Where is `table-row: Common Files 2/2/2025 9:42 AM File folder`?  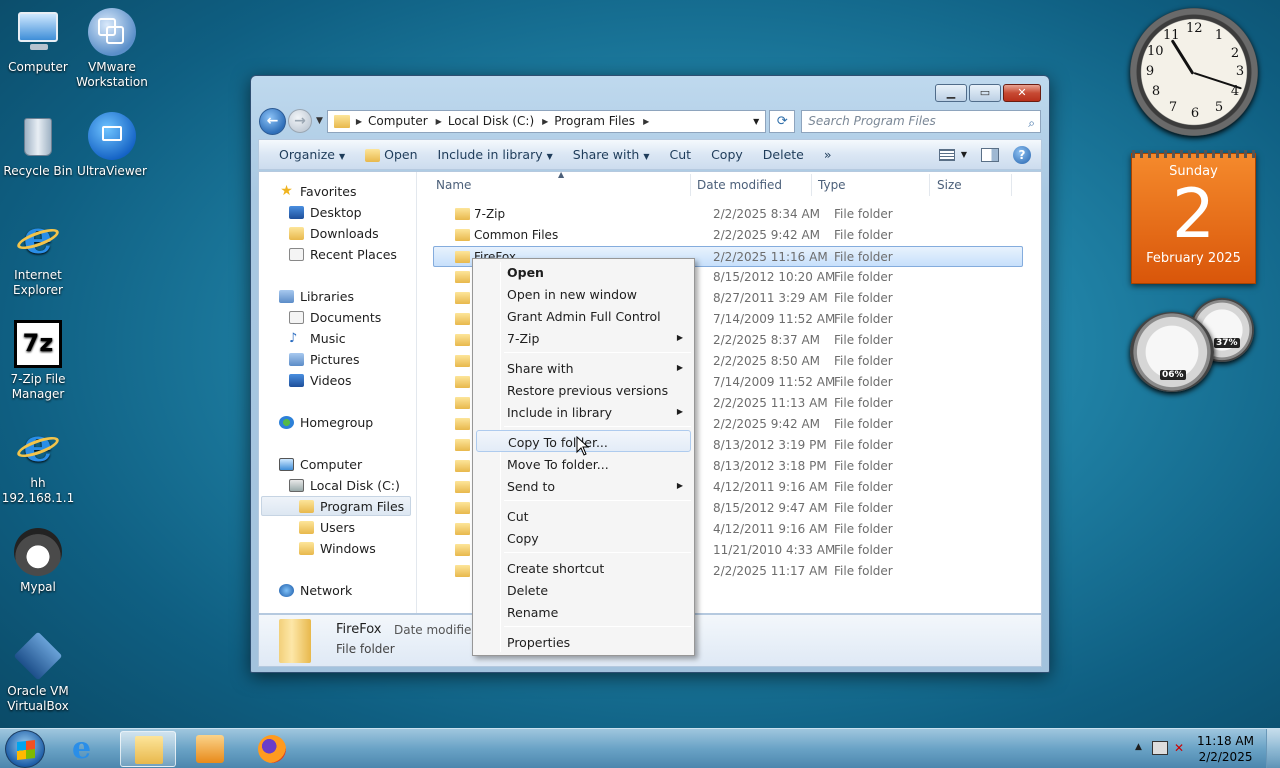 table-row: Common Files 2/2/2025 9:42 AM File folder is located at coordinates (729, 235).